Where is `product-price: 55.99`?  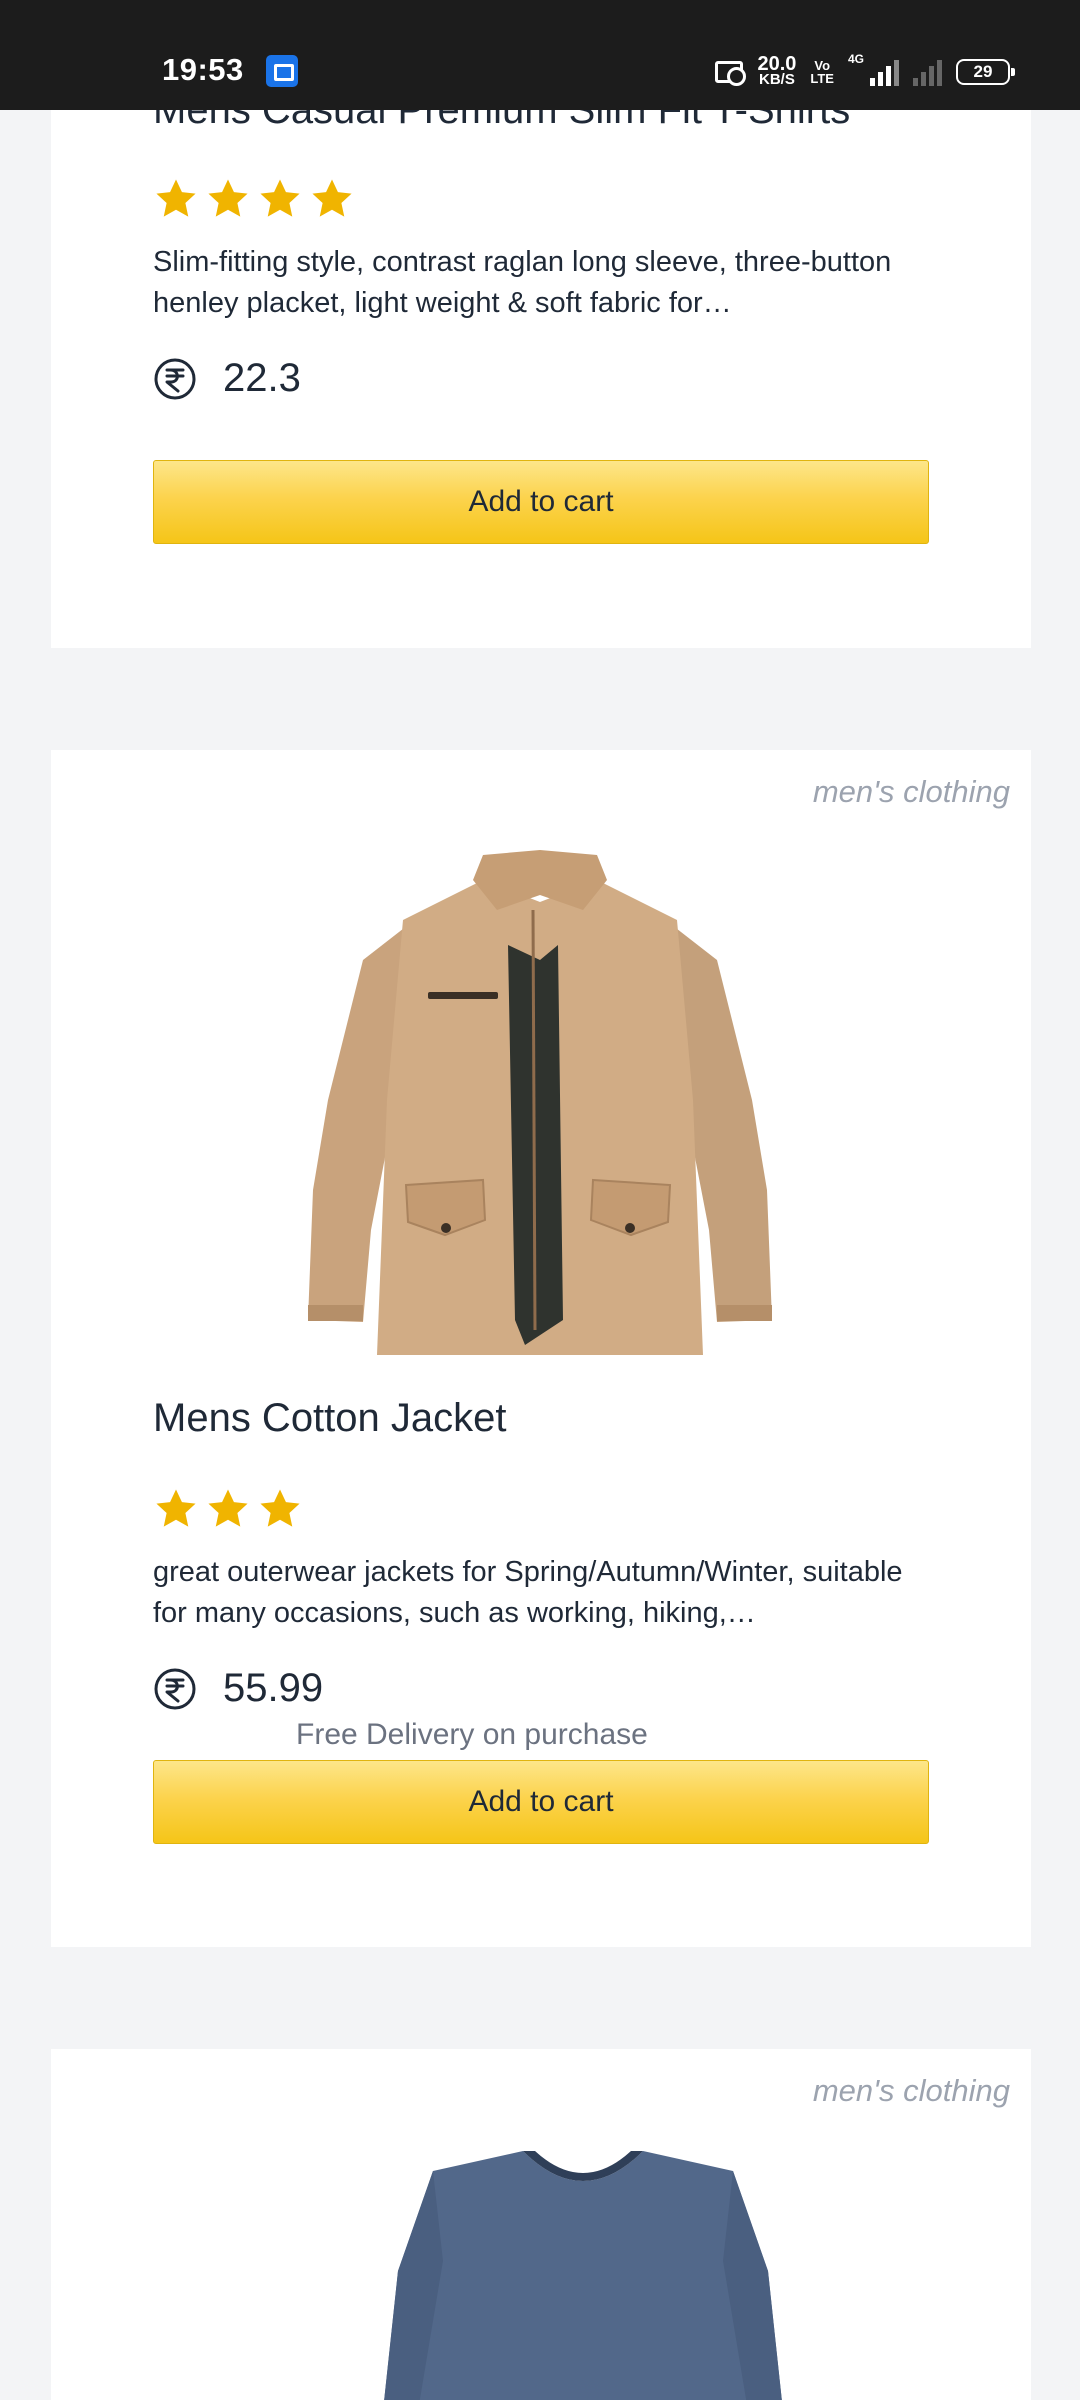 product-price: 55.99 is located at coordinates (273, 1688).